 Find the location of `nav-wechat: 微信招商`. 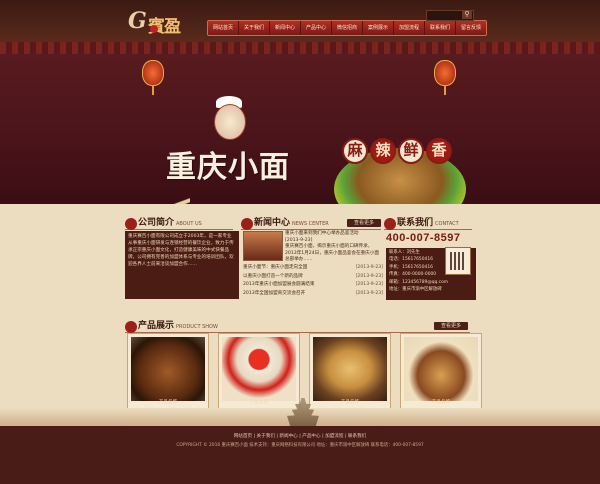

nav-wechat: 微信招商 is located at coordinates (347, 28).